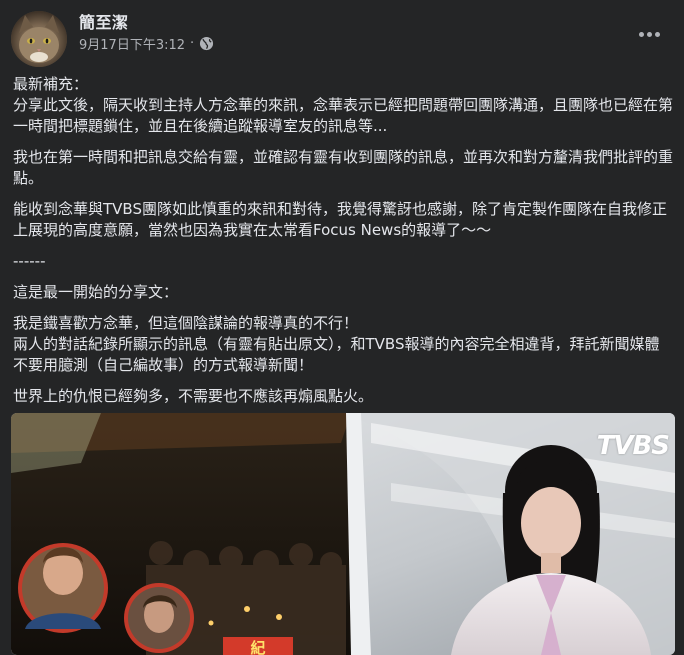 The height and width of the screenshot is (655, 684). What do you see at coordinates (132, 43) in the screenshot?
I see `post-timestamp: 9月17日下午3:12` at bounding box center [132, 43].